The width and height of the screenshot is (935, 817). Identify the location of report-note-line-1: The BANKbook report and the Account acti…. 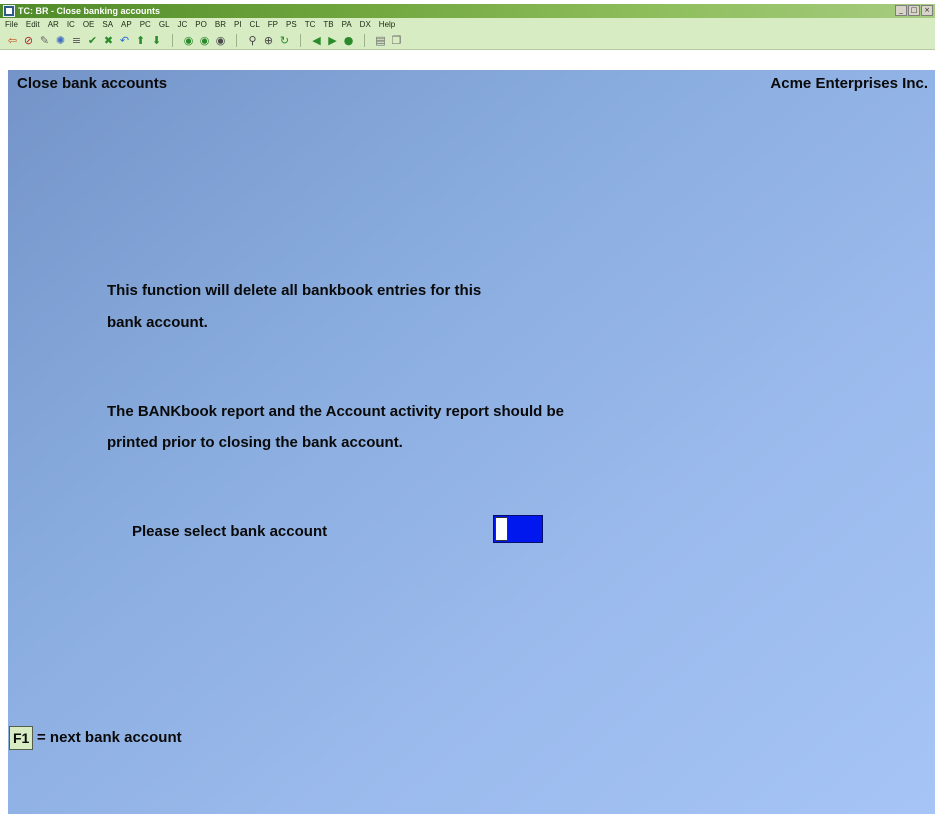
(335, 411).